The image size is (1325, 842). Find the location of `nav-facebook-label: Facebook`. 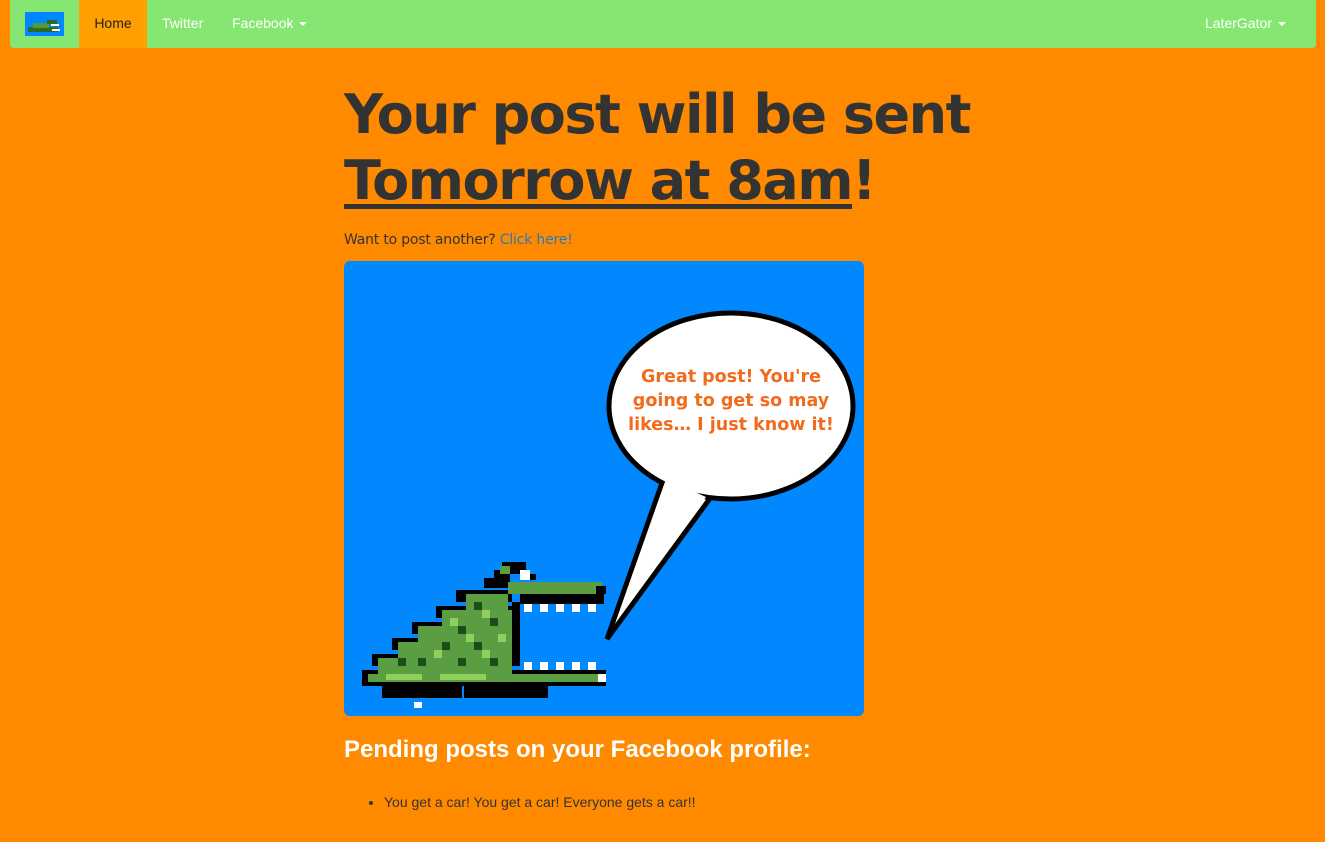

nav-facebook-label: Facebook is located at coordinates (263, 23).